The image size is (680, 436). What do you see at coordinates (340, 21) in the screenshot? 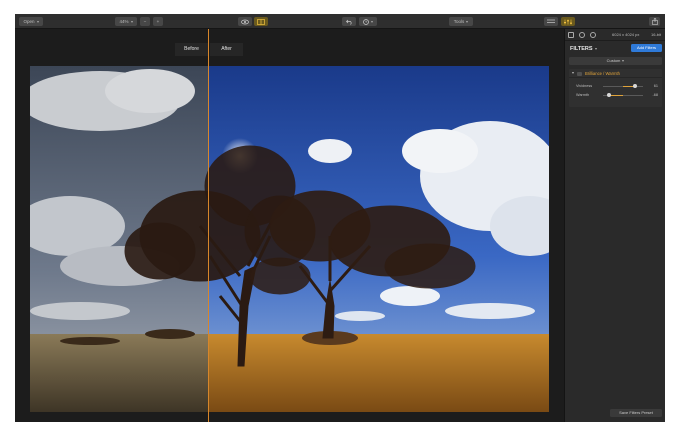
I see `toolbar: Open 44% − + Tools` at bounding box center [340, 21].